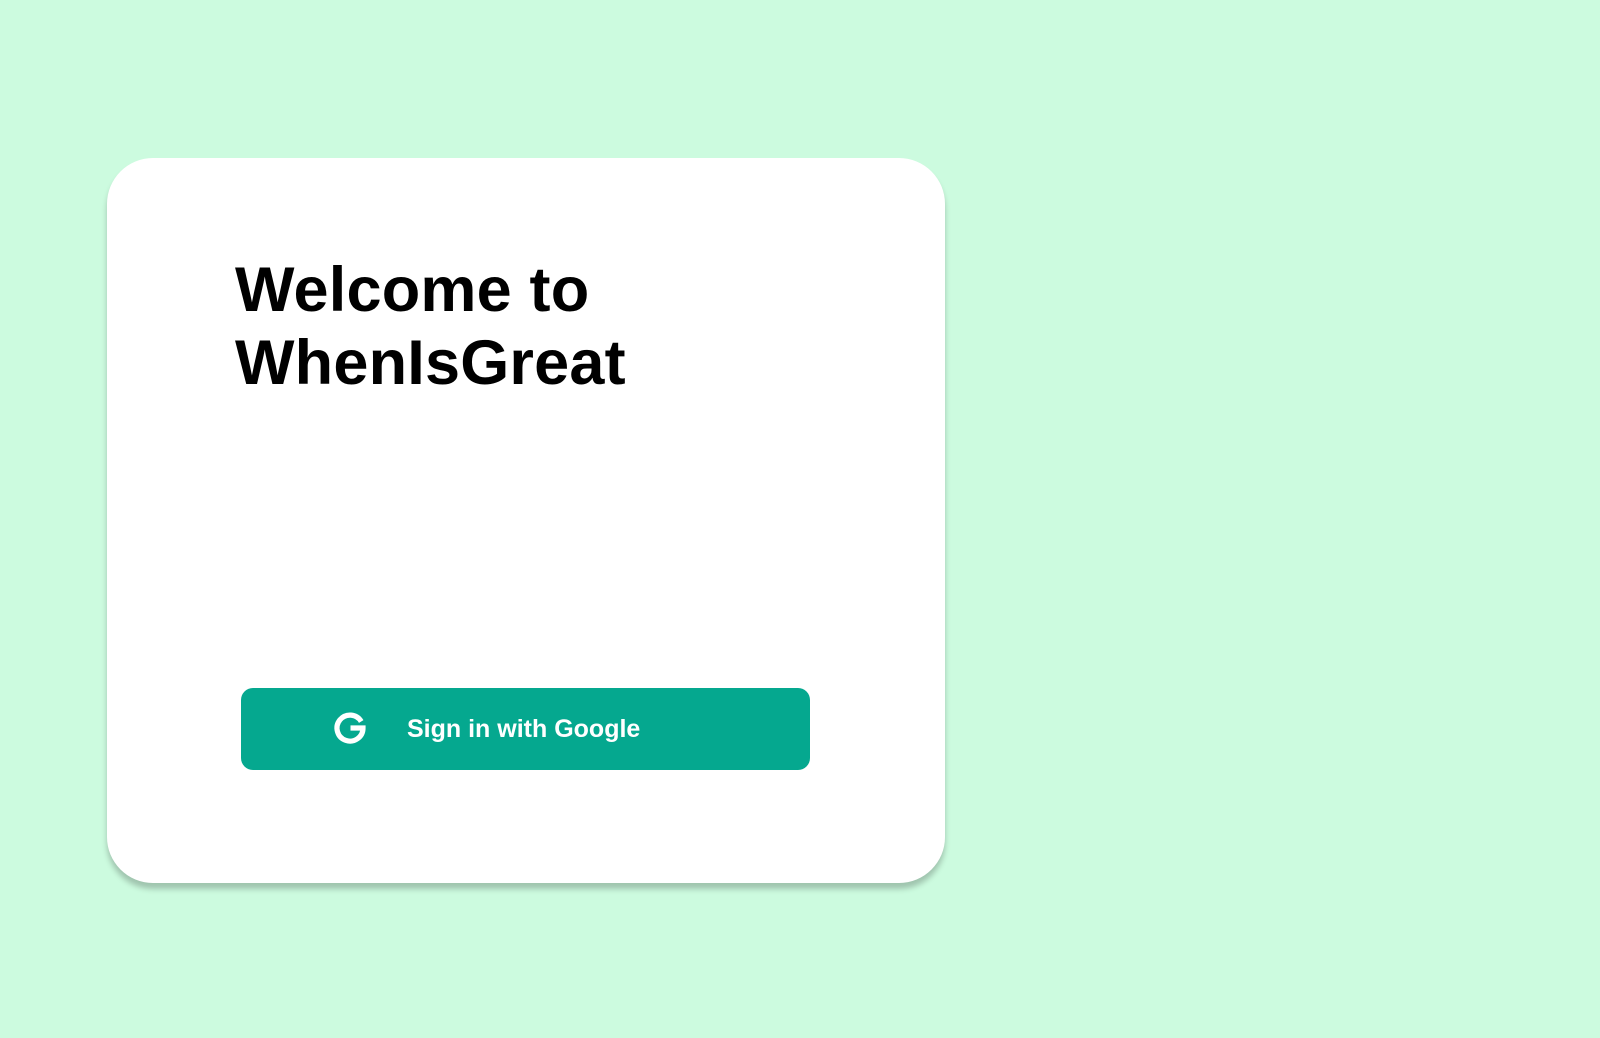  I want to click on welcome-title-line-1: Welcome to, so click(412, 290).